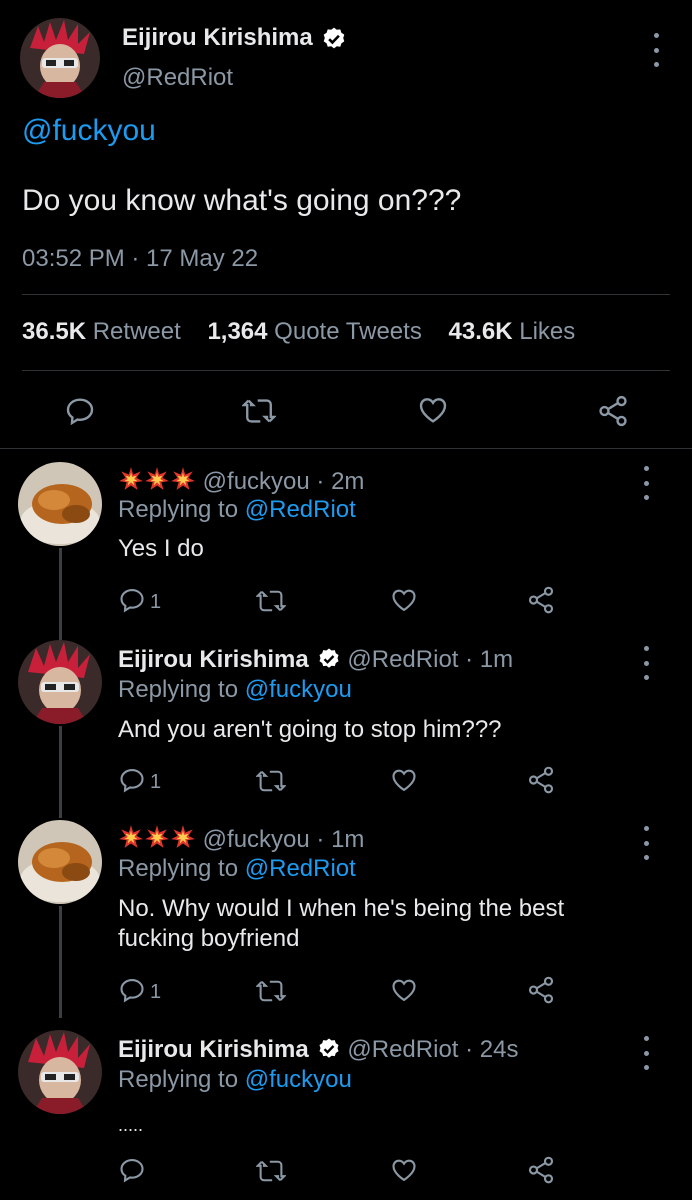 The height and width of the screenshot is (1200, 692). I want to click on reply-handle-time: @fuckyou · 1m, so click(284, 839).